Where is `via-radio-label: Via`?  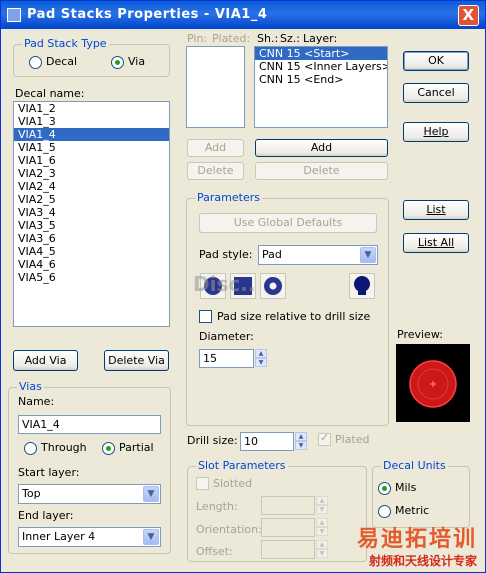
via-radio-label: Via is located at coordinates (137, 61).